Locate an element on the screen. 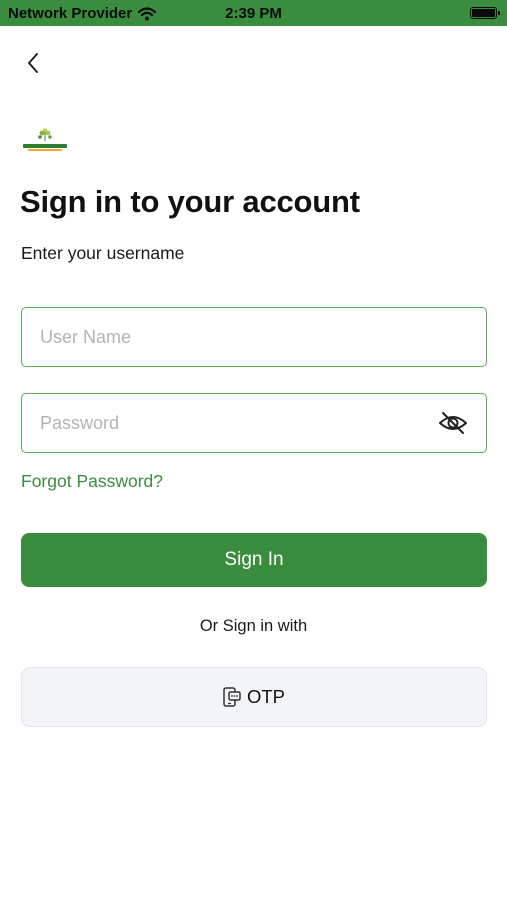 The width and height of the screenshot is (507, 900). page-subtitle: Enter your username is located at coordinates (103, 253).